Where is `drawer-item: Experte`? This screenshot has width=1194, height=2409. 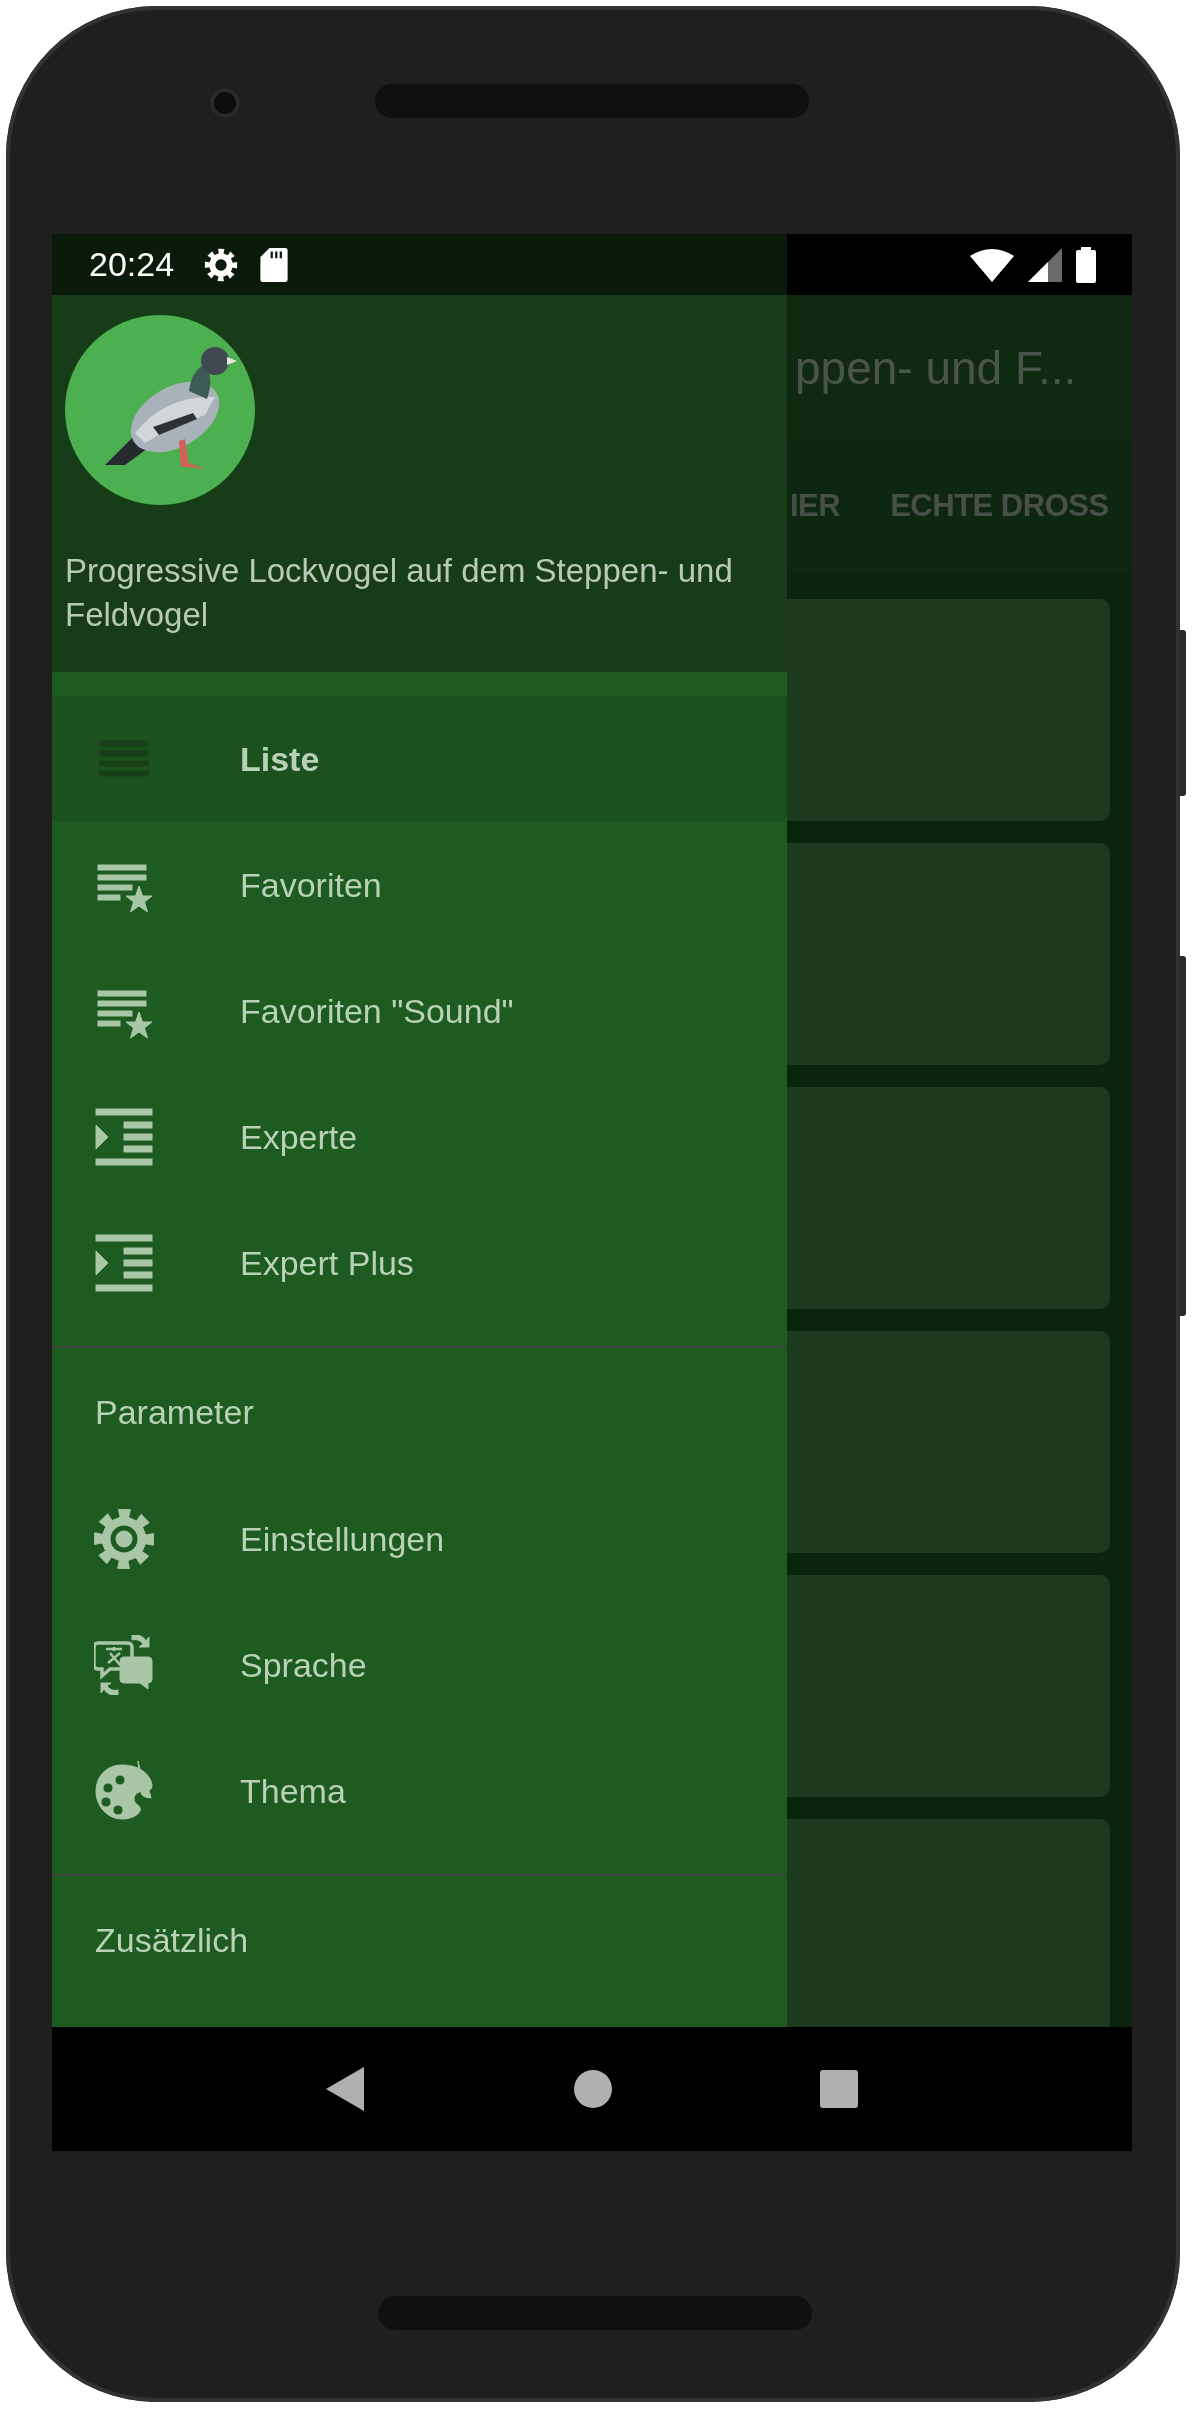 drawer-item: Experte is located at coordinates (419, 1137).